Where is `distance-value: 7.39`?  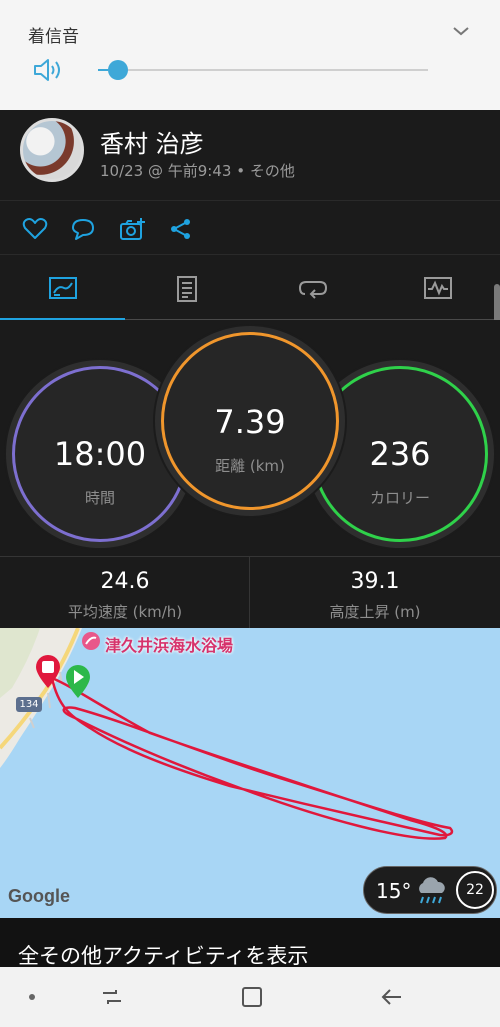
distance-value: 7.39 is located at coordinates (250, 422).